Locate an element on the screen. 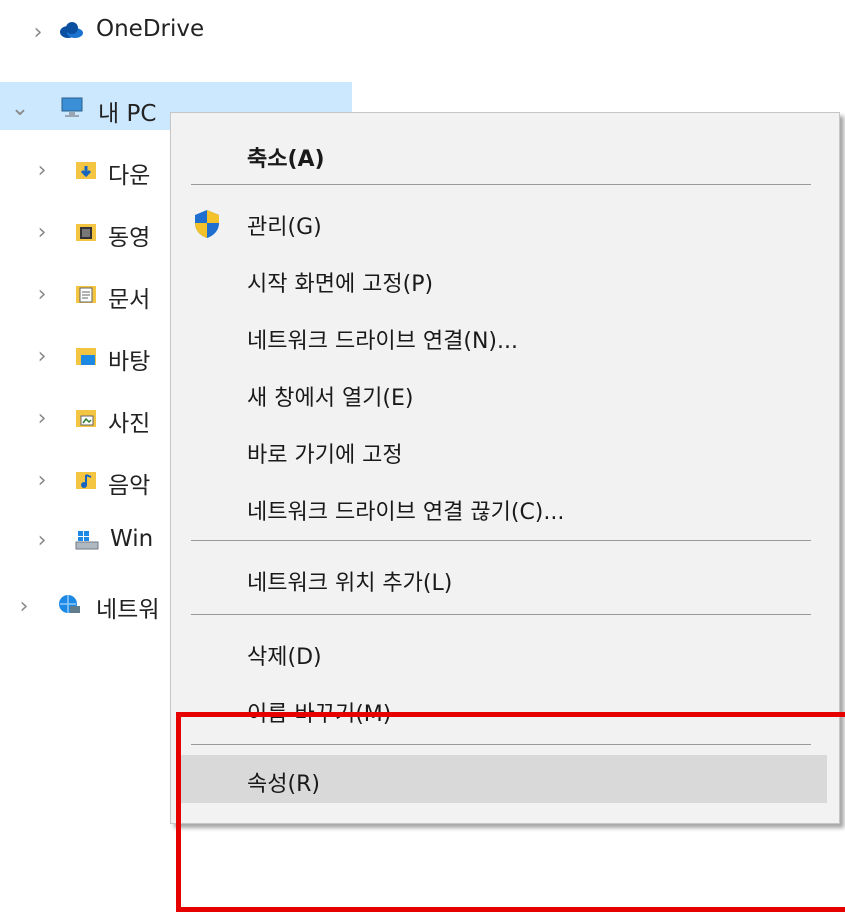 Image resolution: width=845 pixels, height=912 pixels. menu-item-pin-to-quick-access: 바로 가기에 고정 is located at coordinates (505, 451).